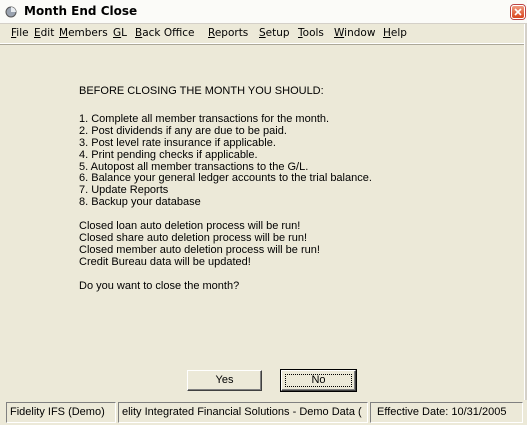 Image resolution: width=527 pixels, height=425 pixels. Describe the element at coordinates (83, 33) in the screenshot. I see `menu-members: Members` at that location.